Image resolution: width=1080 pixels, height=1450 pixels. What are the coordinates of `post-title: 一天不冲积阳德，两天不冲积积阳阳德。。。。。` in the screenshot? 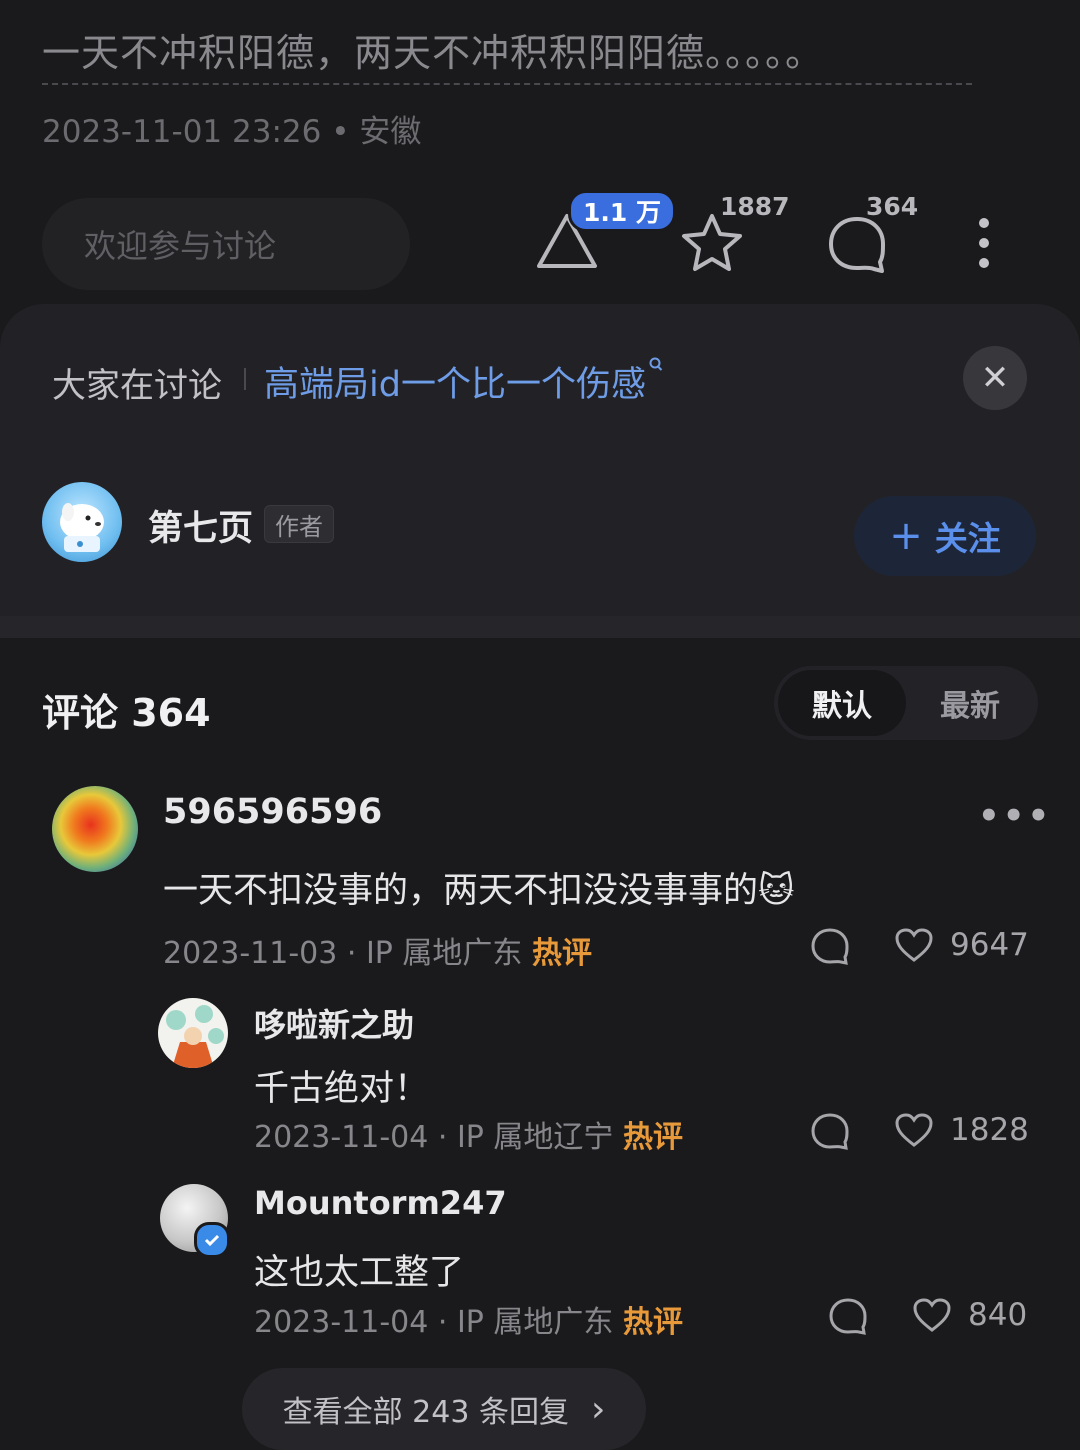 It's located at (507, 53).